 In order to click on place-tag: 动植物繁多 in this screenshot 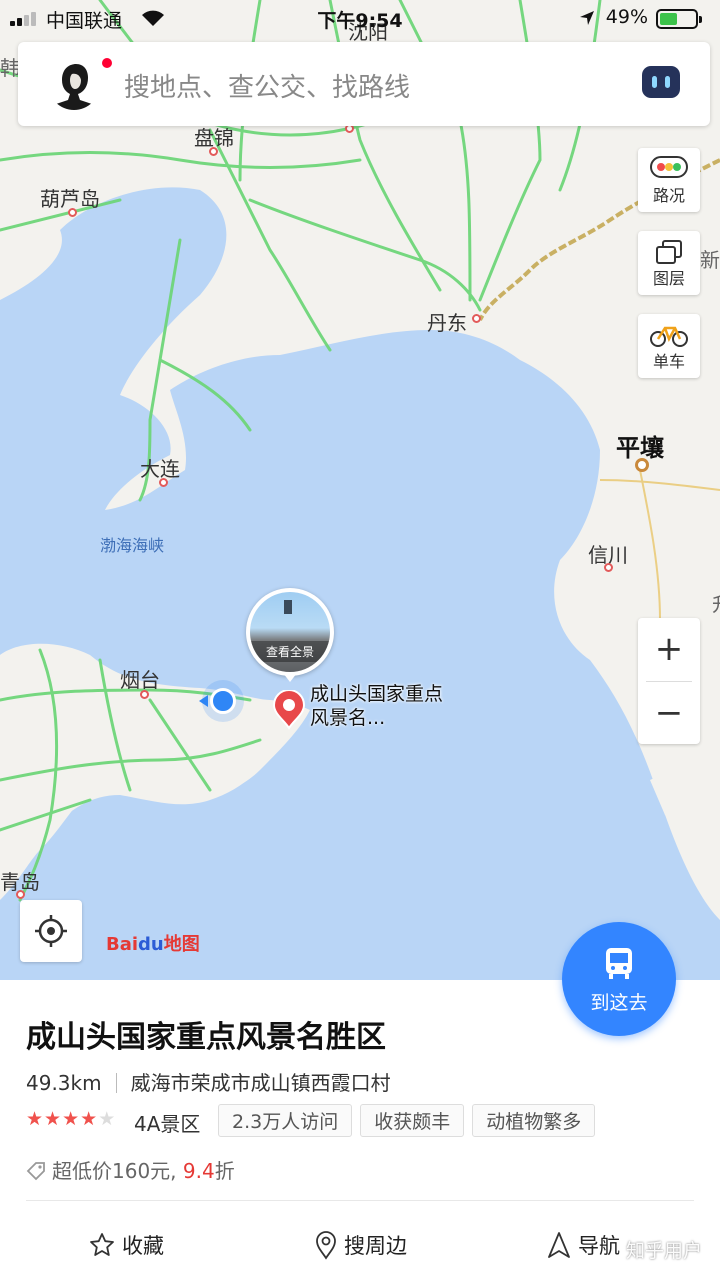, I will do `click(534, 1120)`.